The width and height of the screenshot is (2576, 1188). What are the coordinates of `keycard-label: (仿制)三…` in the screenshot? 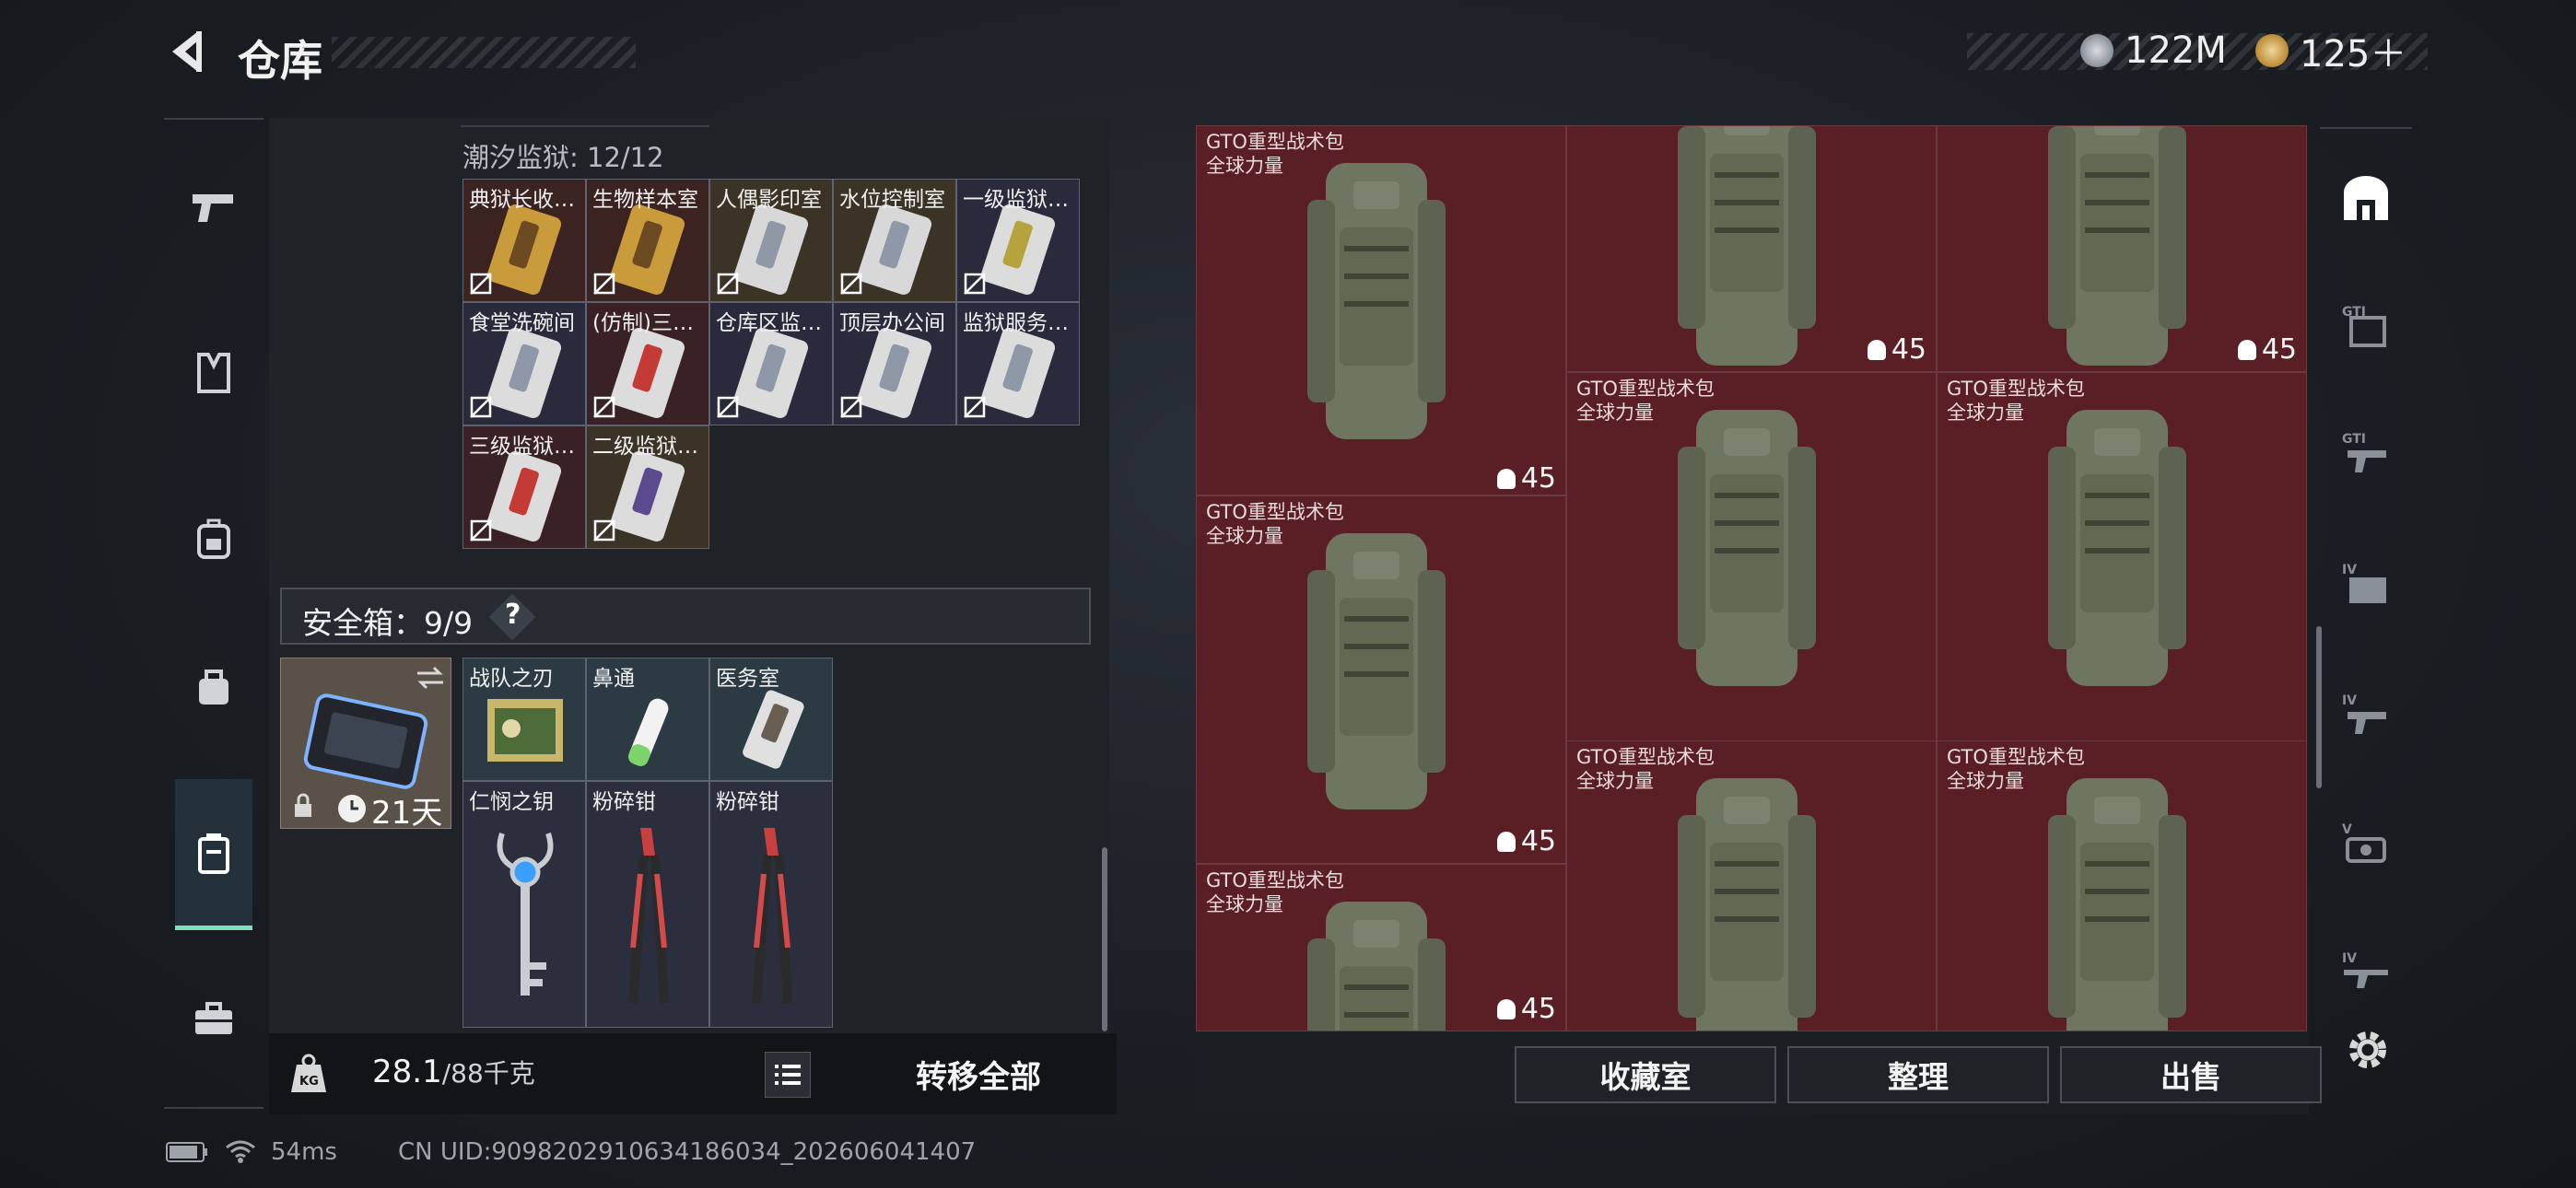 It's located at (643, 323).